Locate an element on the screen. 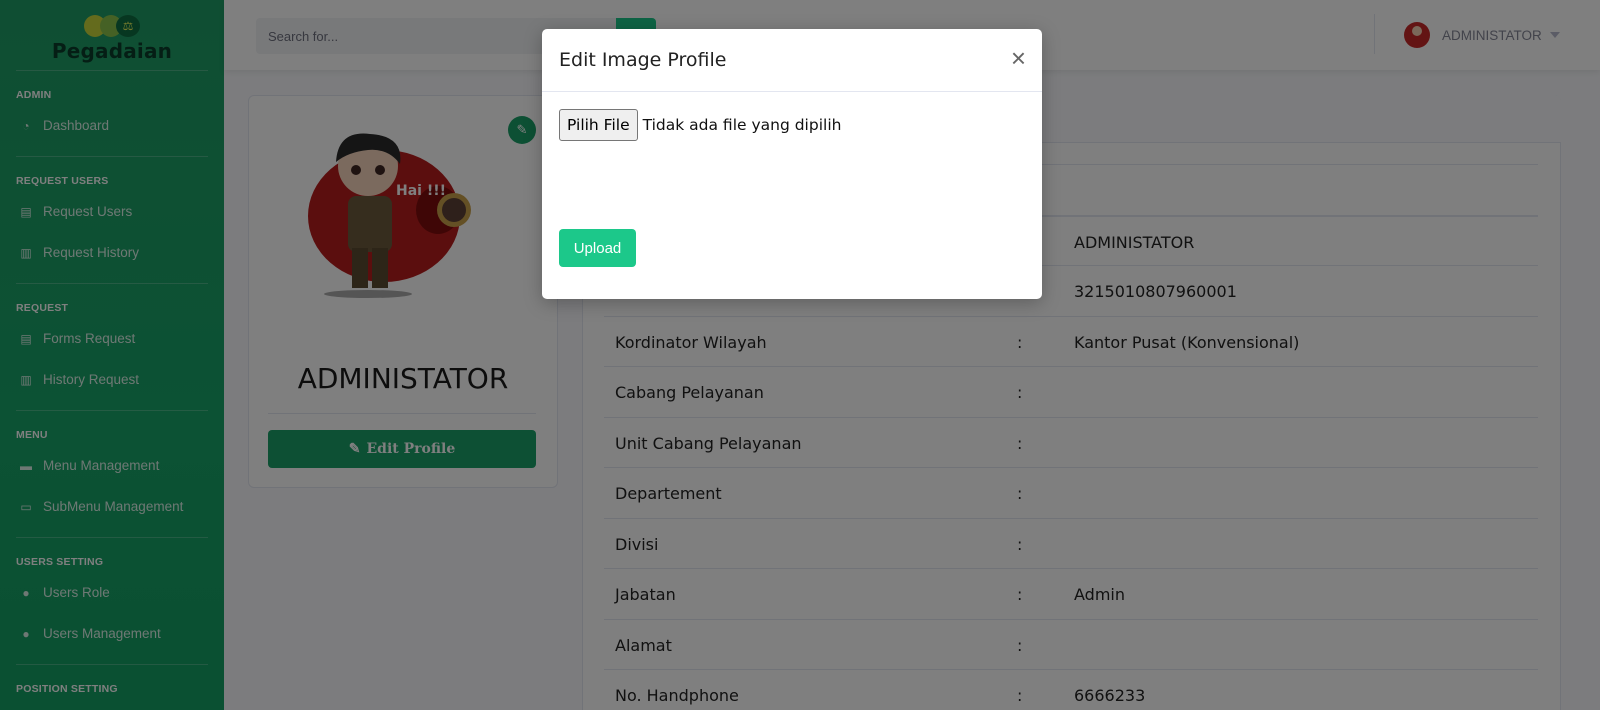 Image resolution: width=1600 pixels, height=710 pixels. file-status: Tidak ada file yang dipilih is located at coordinates (742, 125).